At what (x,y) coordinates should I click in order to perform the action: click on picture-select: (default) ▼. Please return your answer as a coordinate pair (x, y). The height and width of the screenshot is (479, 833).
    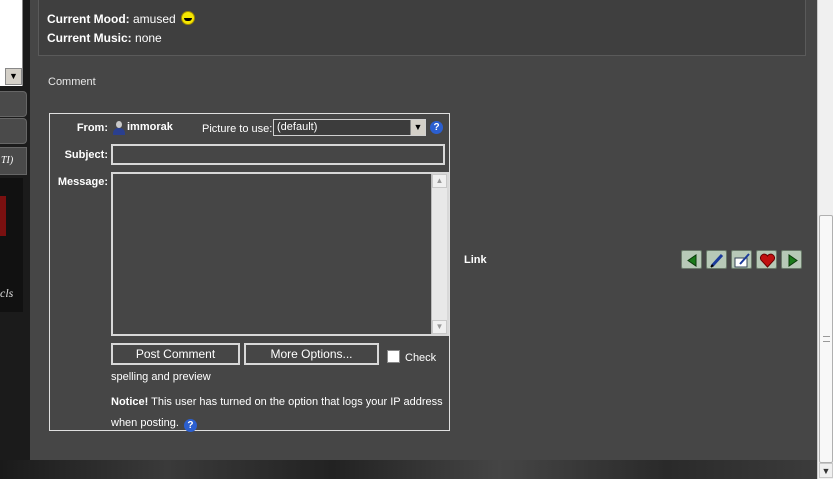
    Looking at the image, I should click on (349, 127).